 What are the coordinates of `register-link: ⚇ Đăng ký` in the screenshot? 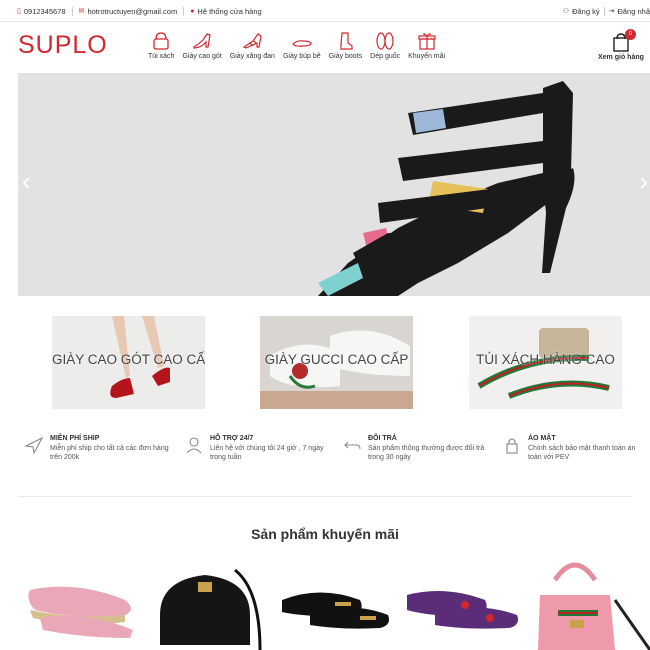 It's located at (581, 11).